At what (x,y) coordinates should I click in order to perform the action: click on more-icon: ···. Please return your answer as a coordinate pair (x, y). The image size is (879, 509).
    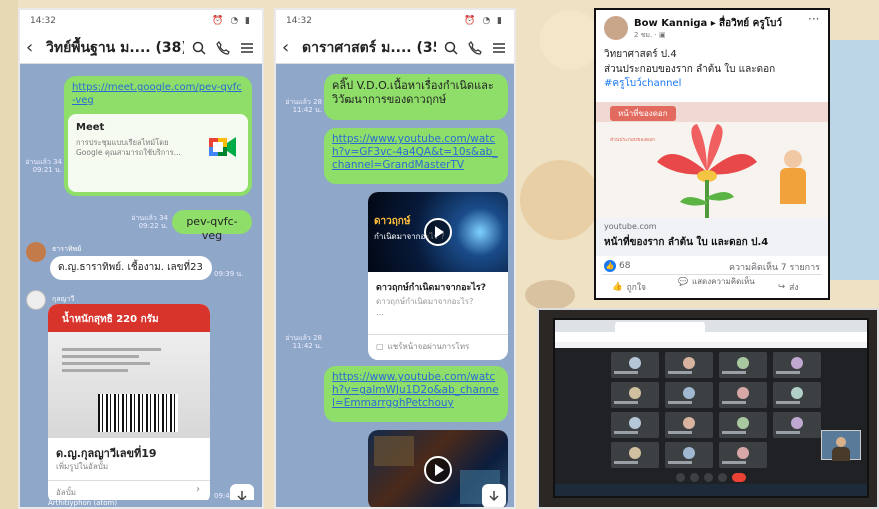
    Looking at the image, I should click on (813, 19).